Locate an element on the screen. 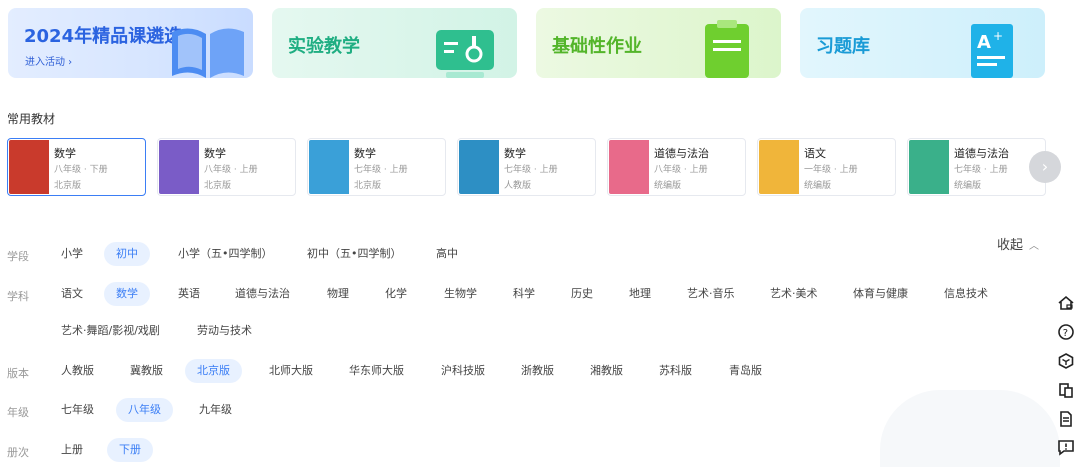  filter-option-subject: 艺术·音乐 is located at coordinates (711, 294).